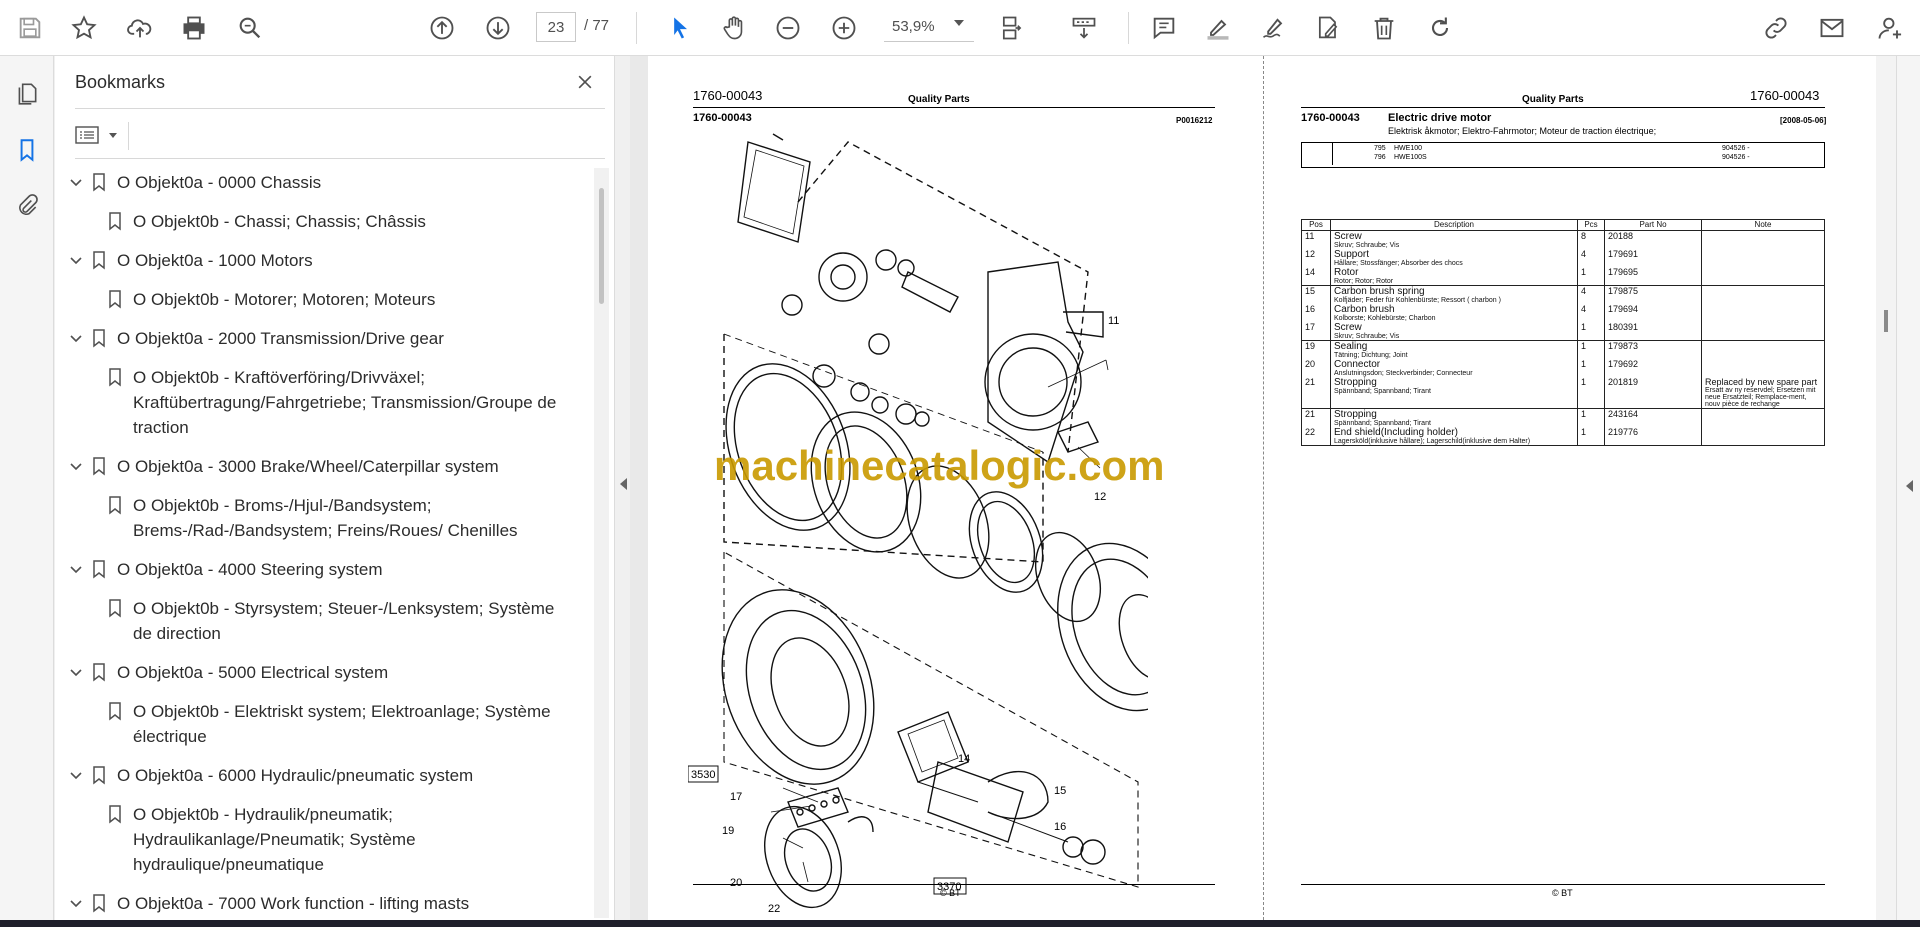 The width and height of the screenshot is (1920, 927). Describe the element at coordinates (1310, 272) in the screenshot. I see `pos-value: 14` at that location.